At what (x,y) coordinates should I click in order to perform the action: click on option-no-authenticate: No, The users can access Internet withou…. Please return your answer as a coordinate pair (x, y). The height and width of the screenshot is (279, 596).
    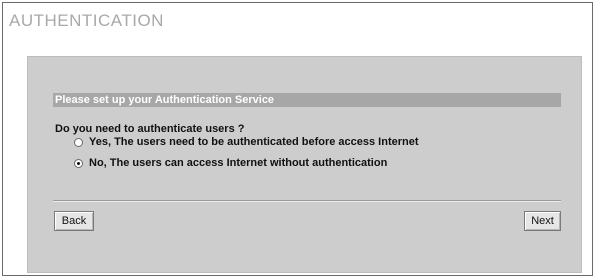
    Looking at the image, I should click on (230, 163).